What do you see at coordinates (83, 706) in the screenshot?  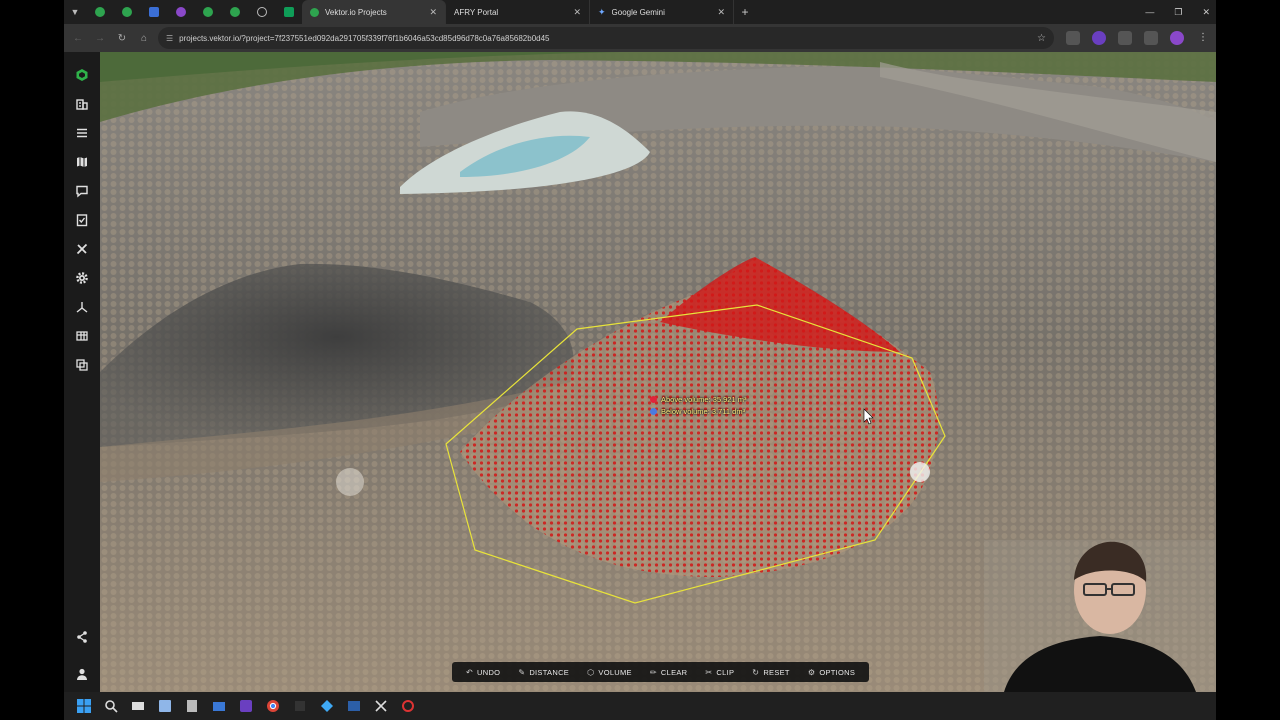 I see `windows-start-icon` at bounding box center [83, 706].